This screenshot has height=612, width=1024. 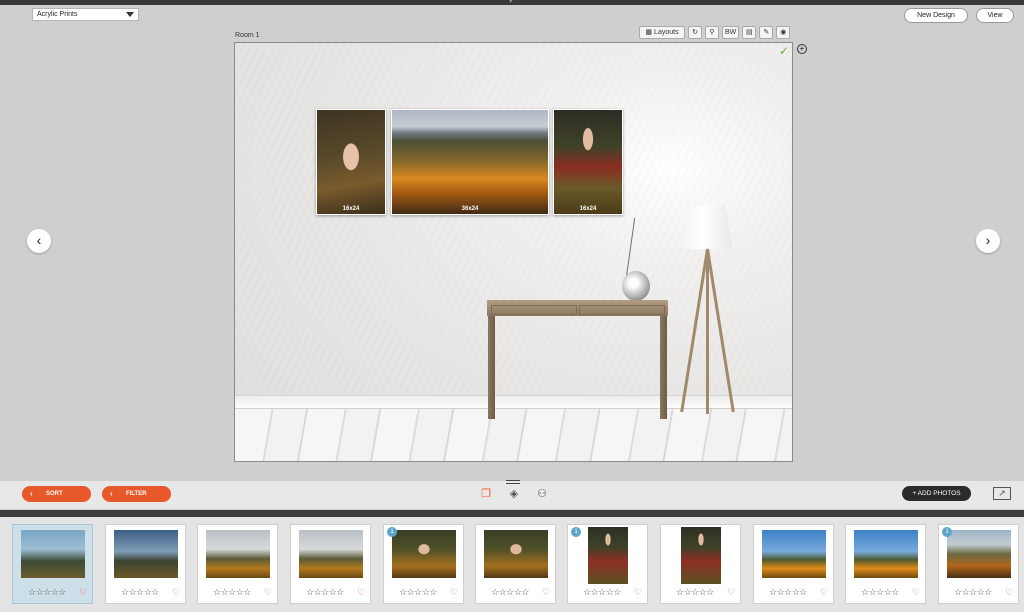 What do you see at coordinates (247, 35) in the screenshot?
I see `room-label: Room 1` at bounding box center [247, 35].